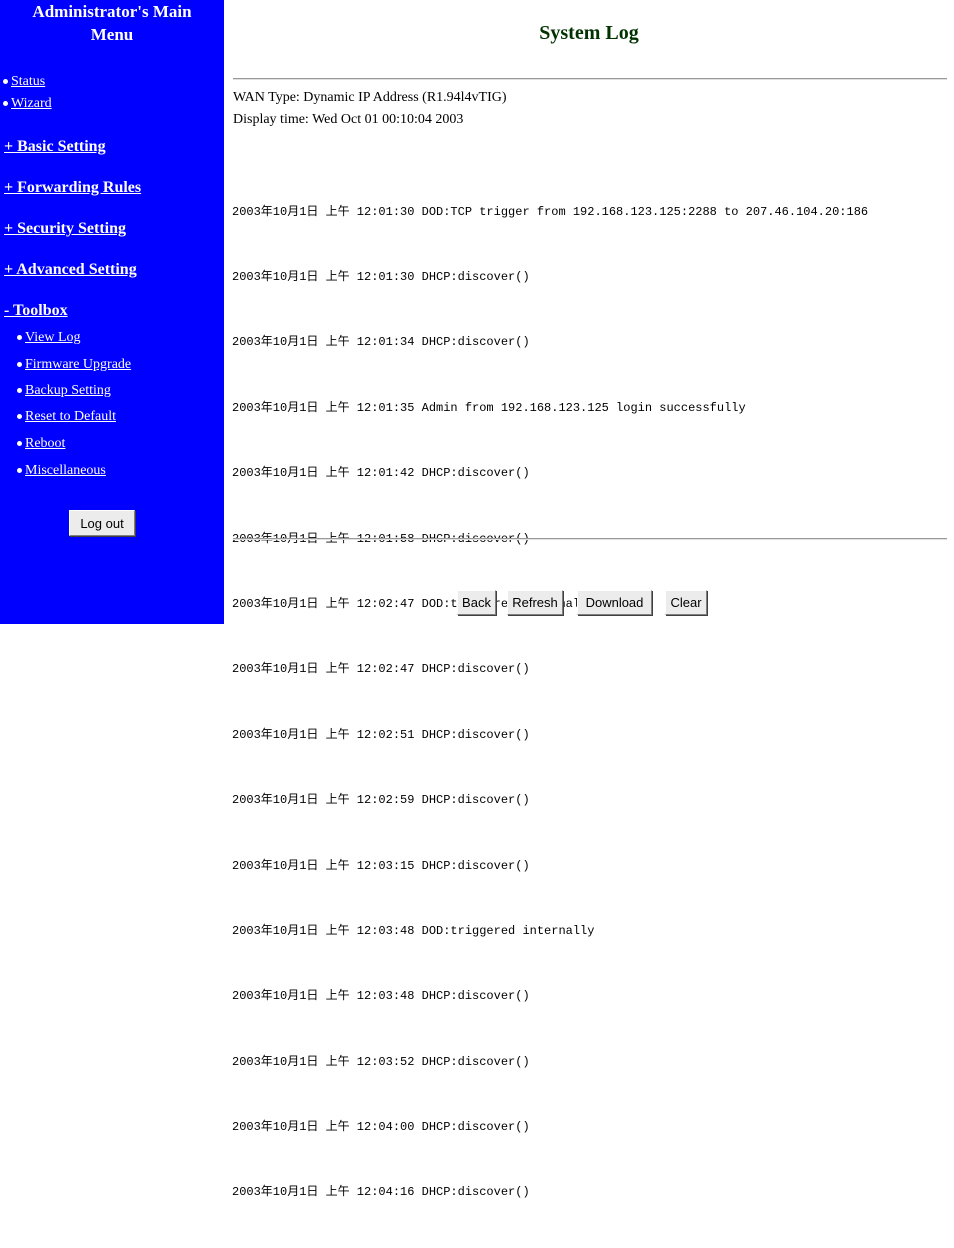 The width and height of the screenshot is (954, 1248). I want to click on firmware-upgrade-link: Firmware Upgrade, so click(78, 364).